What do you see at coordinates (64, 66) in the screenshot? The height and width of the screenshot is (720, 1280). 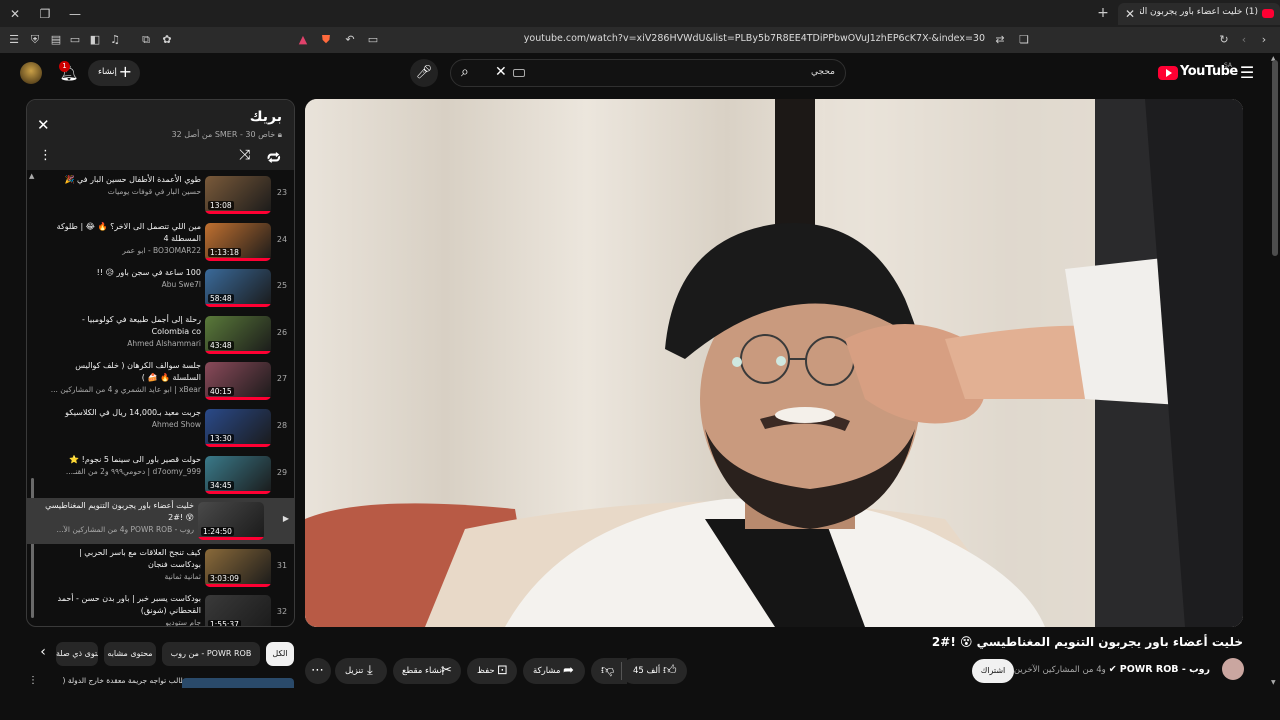 I see `notification-badge: 1` at bounding box center [64, 66].